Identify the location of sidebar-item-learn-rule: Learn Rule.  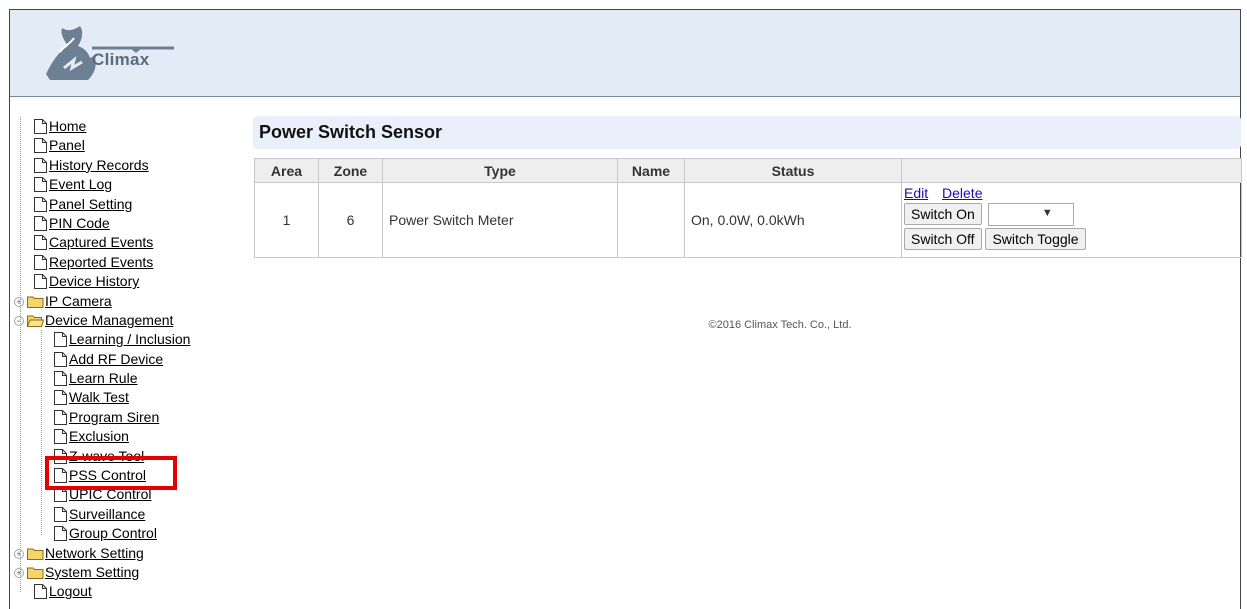
(124, 378).